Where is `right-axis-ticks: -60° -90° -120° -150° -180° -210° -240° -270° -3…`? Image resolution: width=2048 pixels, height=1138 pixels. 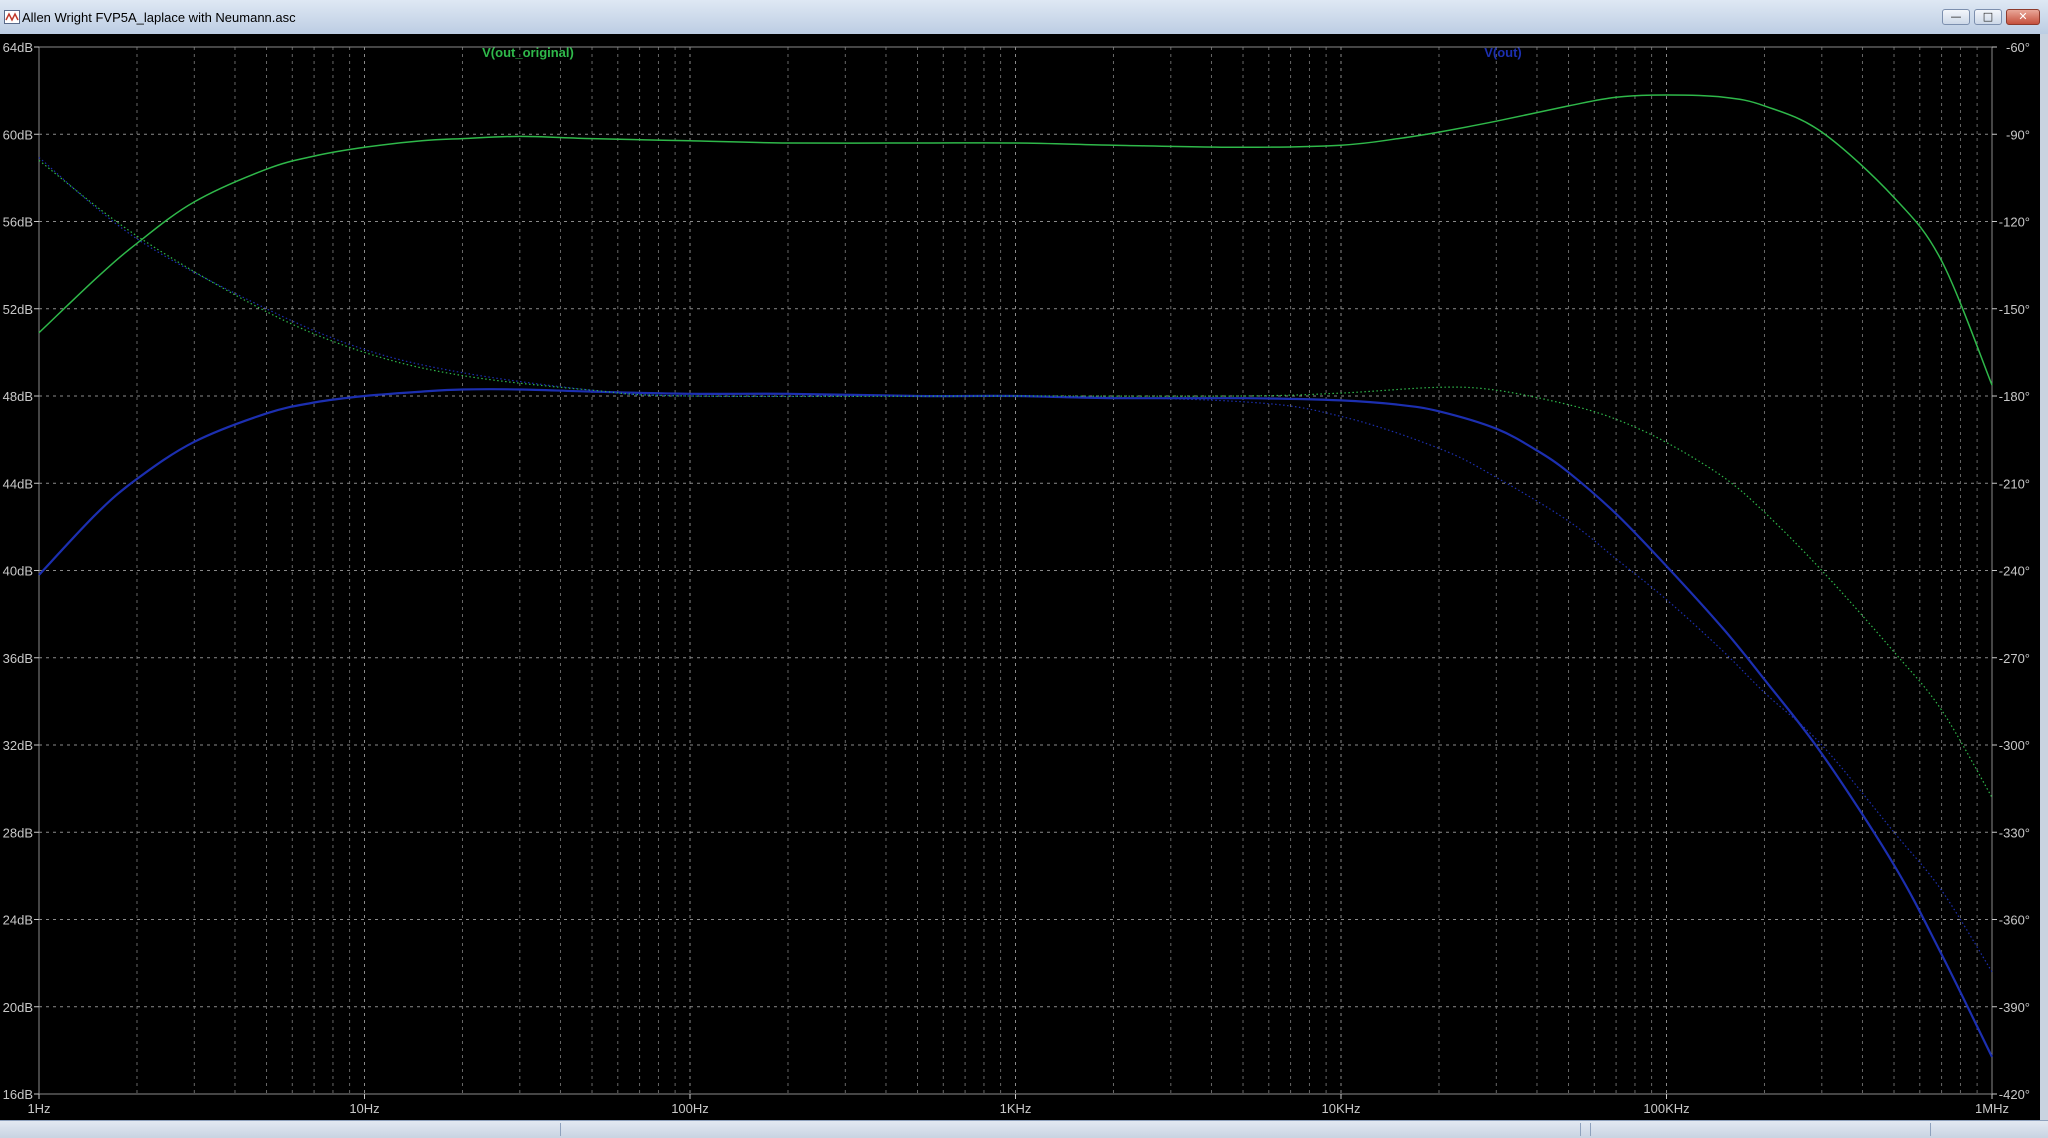
right-axis-ticks: -60° -90° -120° -150° -180° -210° -240° -270° -3… is located at coordinates (2011, 571).